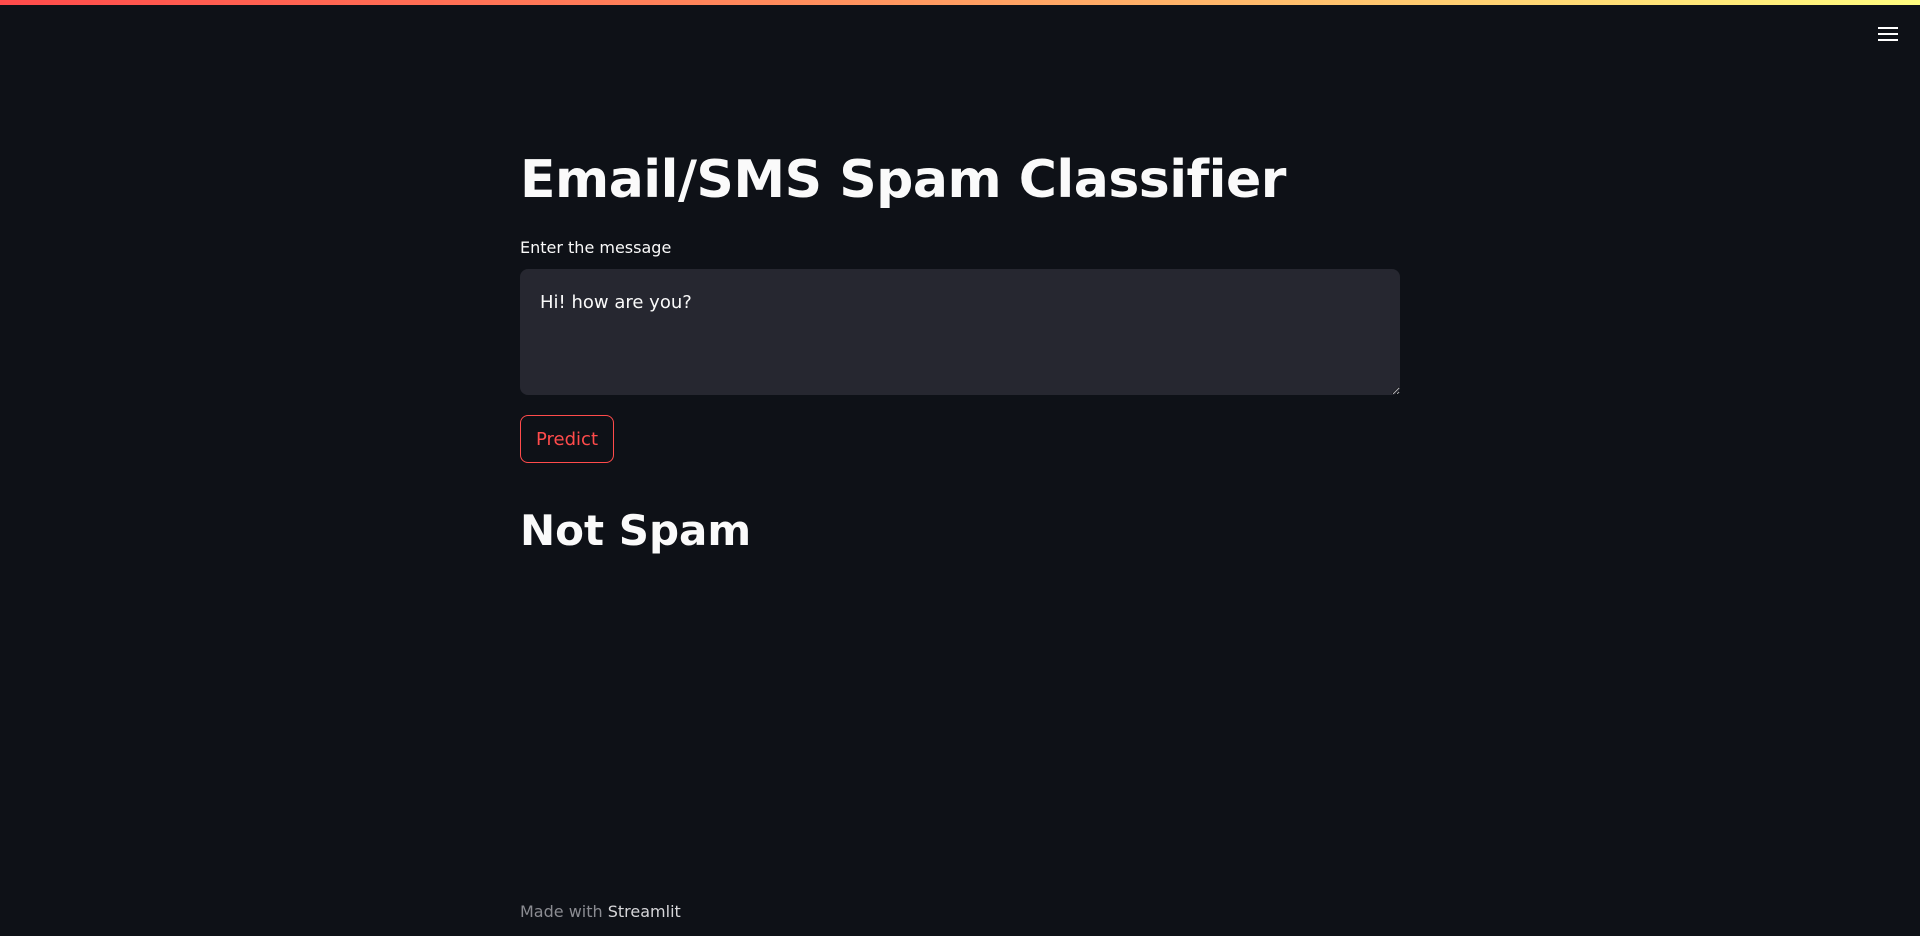 The image size is (1920, 936). Describe the element at coordinates (561, 911) in the screenshot. I see `footer-made-with: Made with` at that location.